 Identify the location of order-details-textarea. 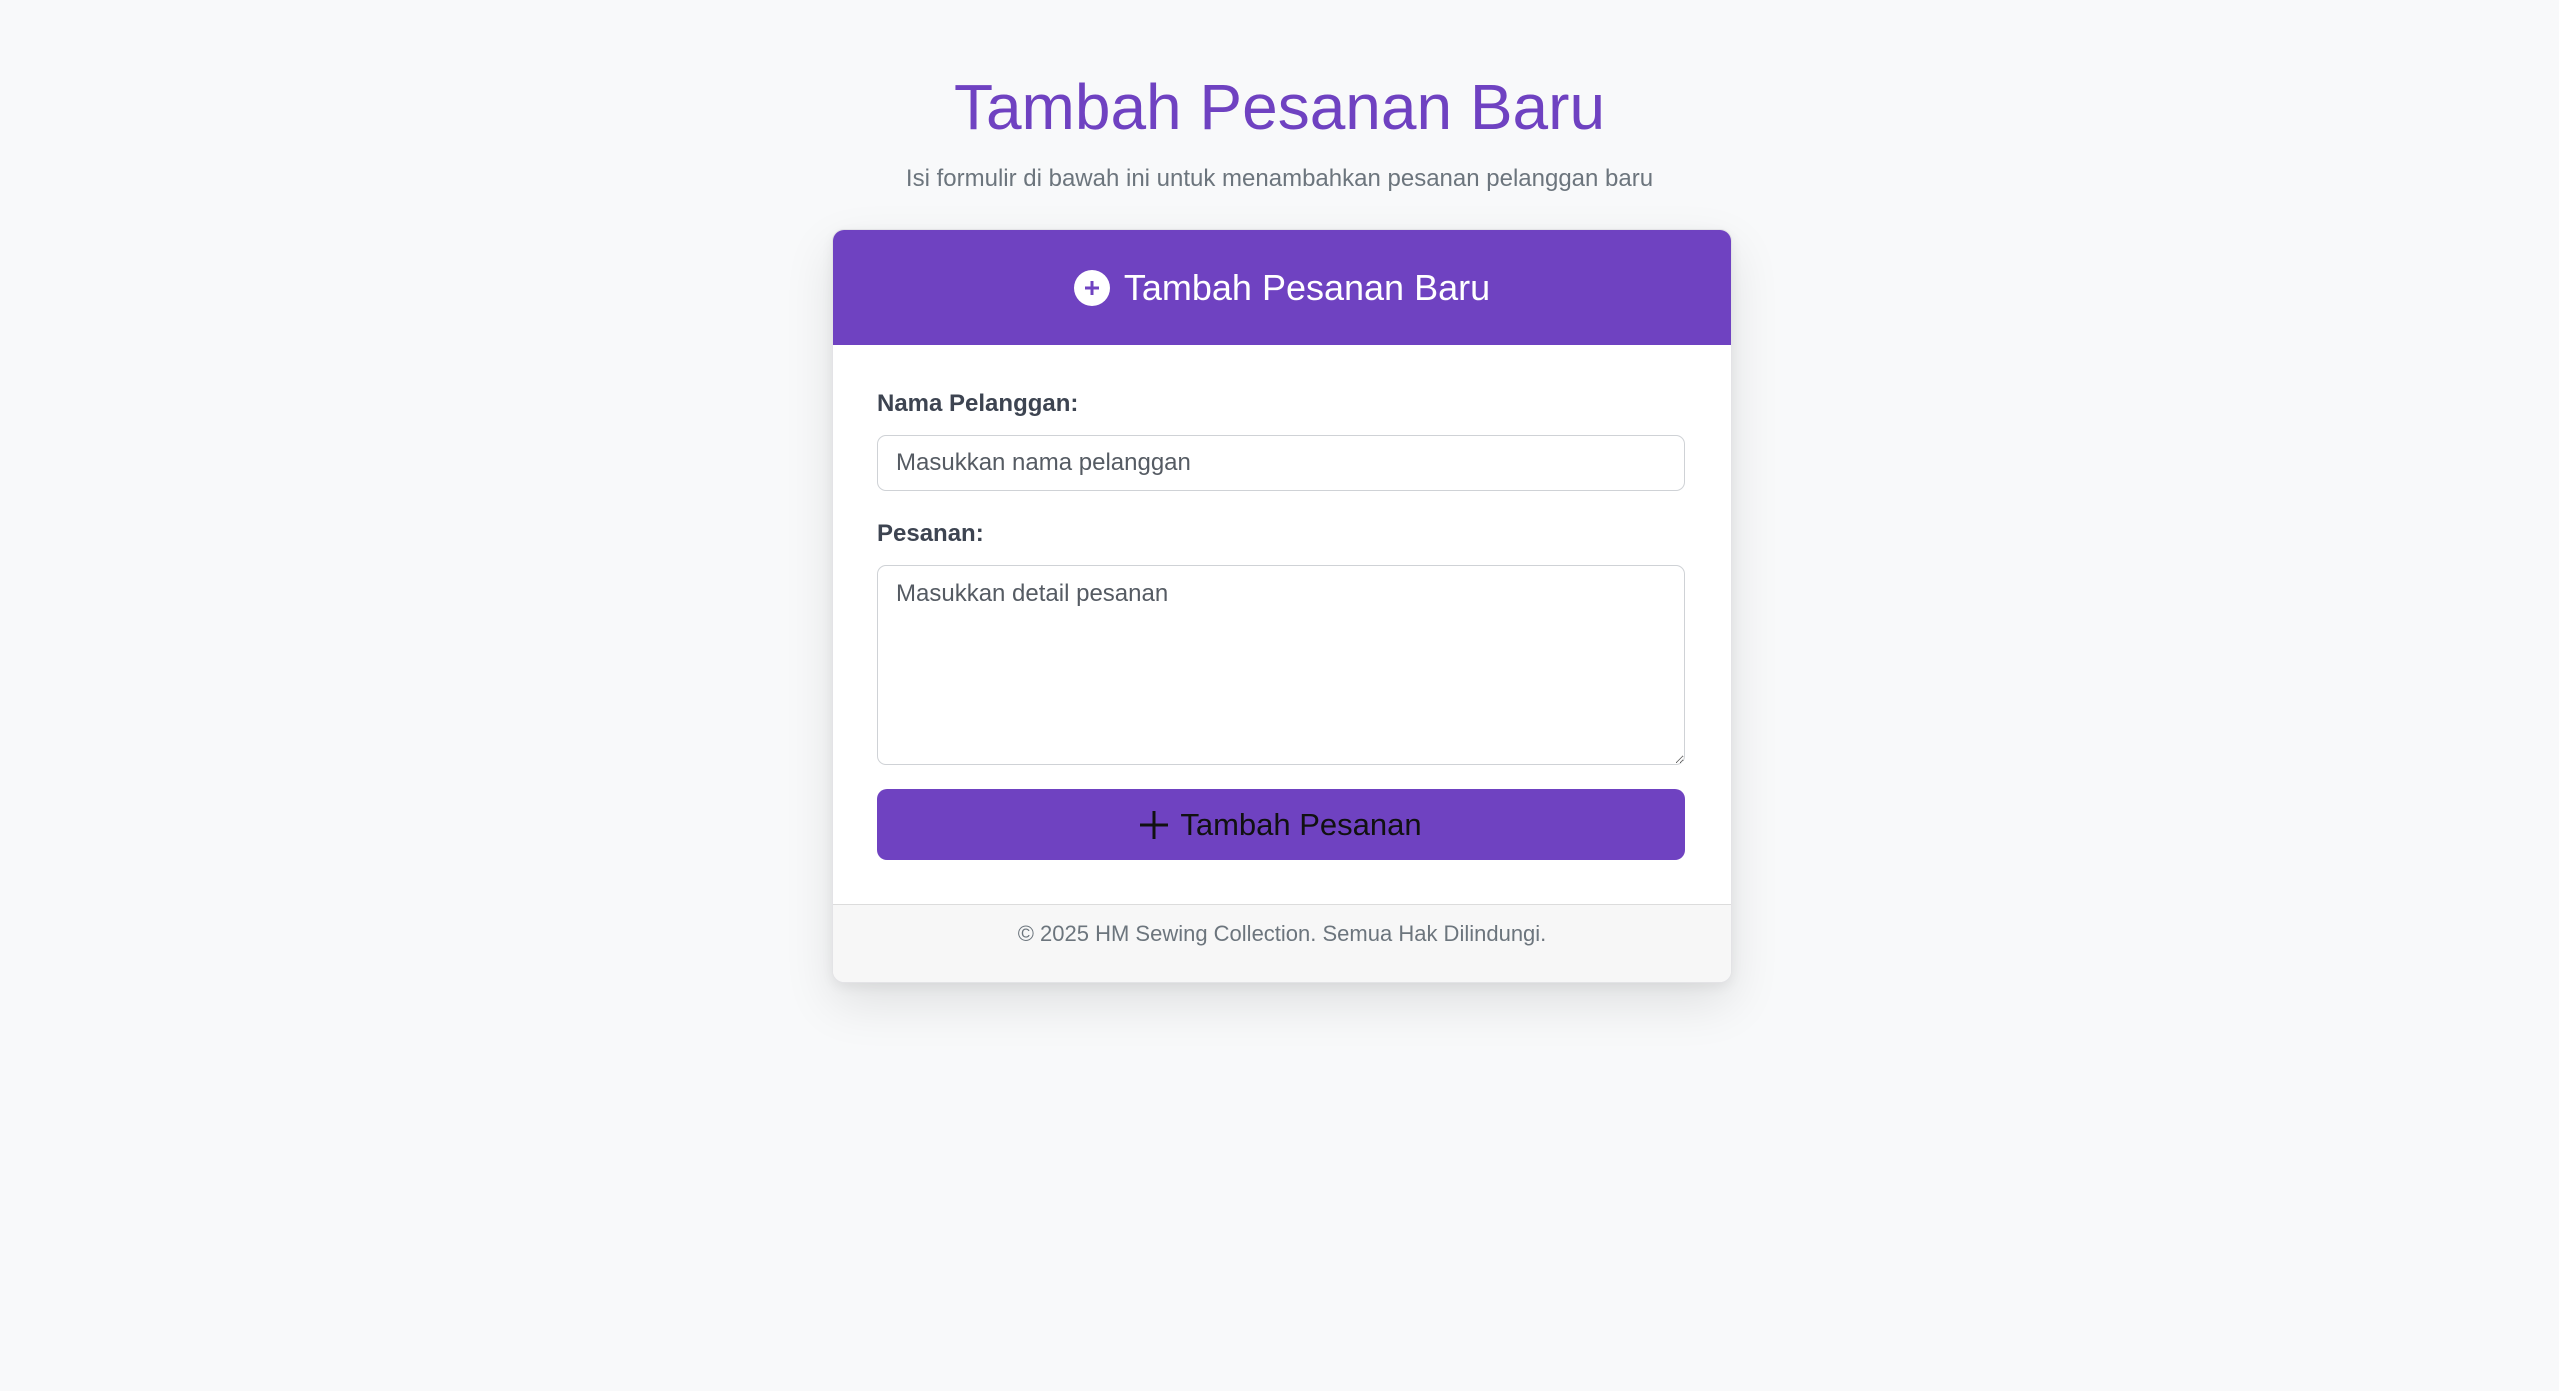
(1281, 665).